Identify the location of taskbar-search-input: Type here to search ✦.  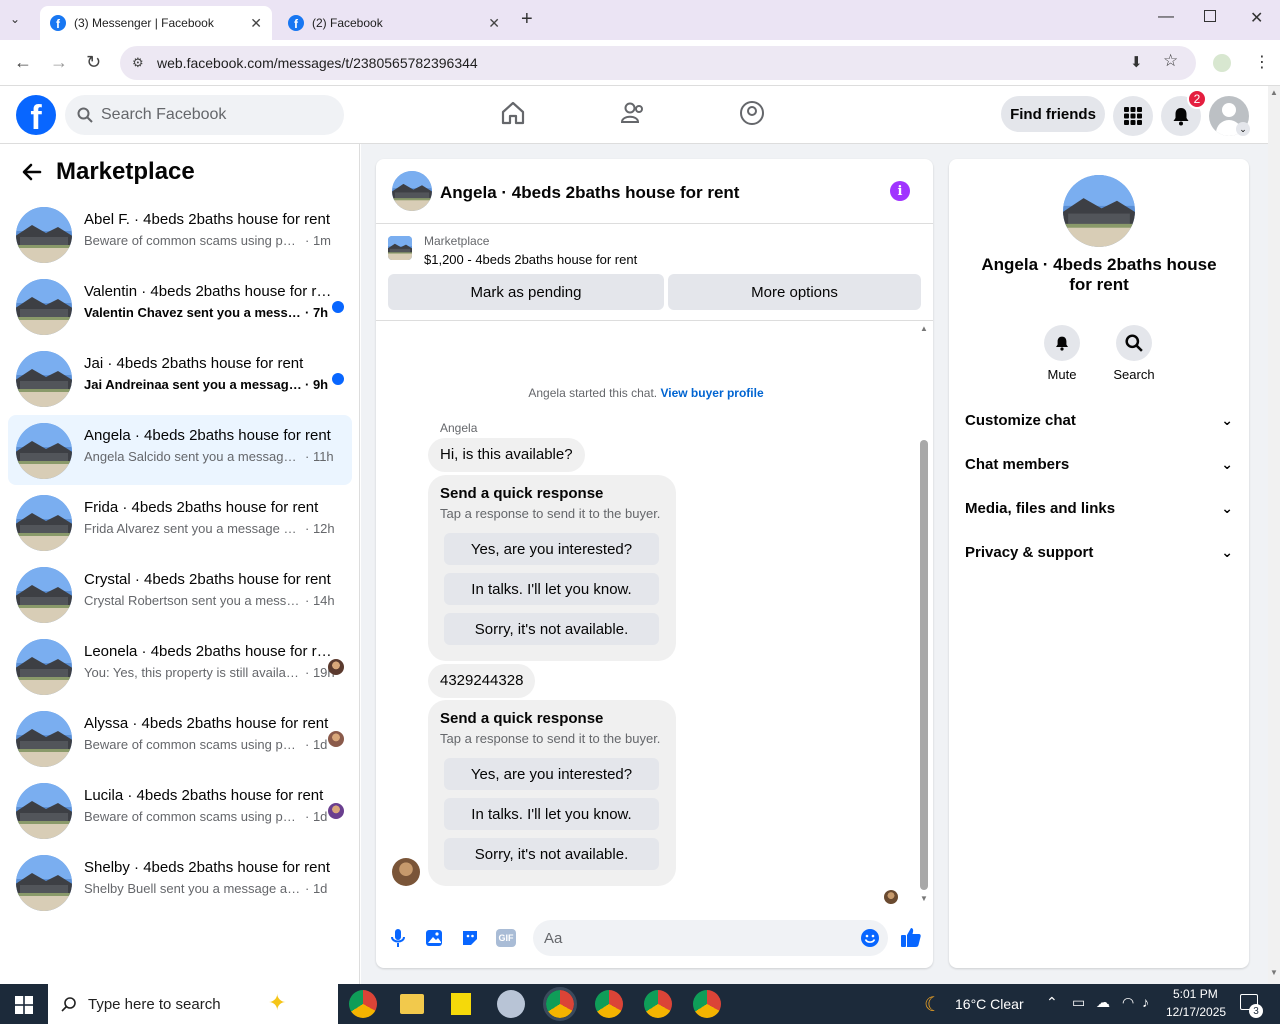
(193, 1004).